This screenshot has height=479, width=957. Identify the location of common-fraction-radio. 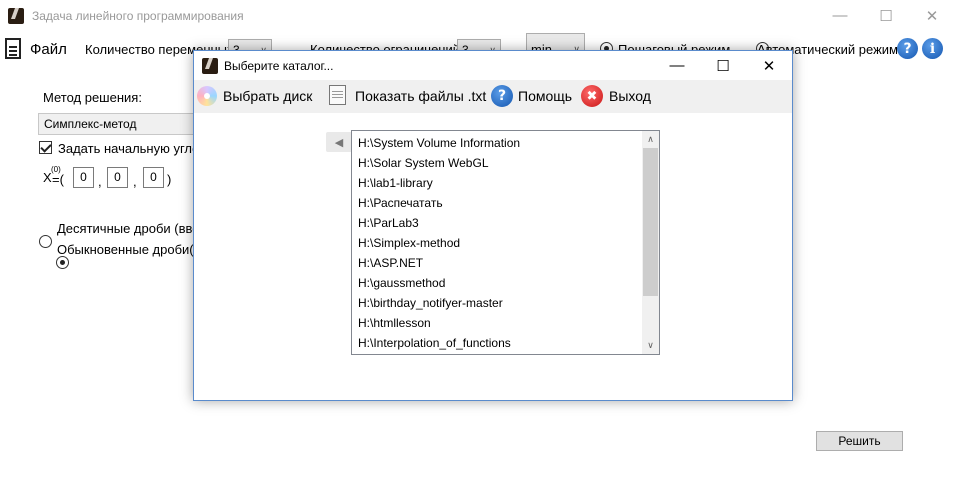
(62, 262).